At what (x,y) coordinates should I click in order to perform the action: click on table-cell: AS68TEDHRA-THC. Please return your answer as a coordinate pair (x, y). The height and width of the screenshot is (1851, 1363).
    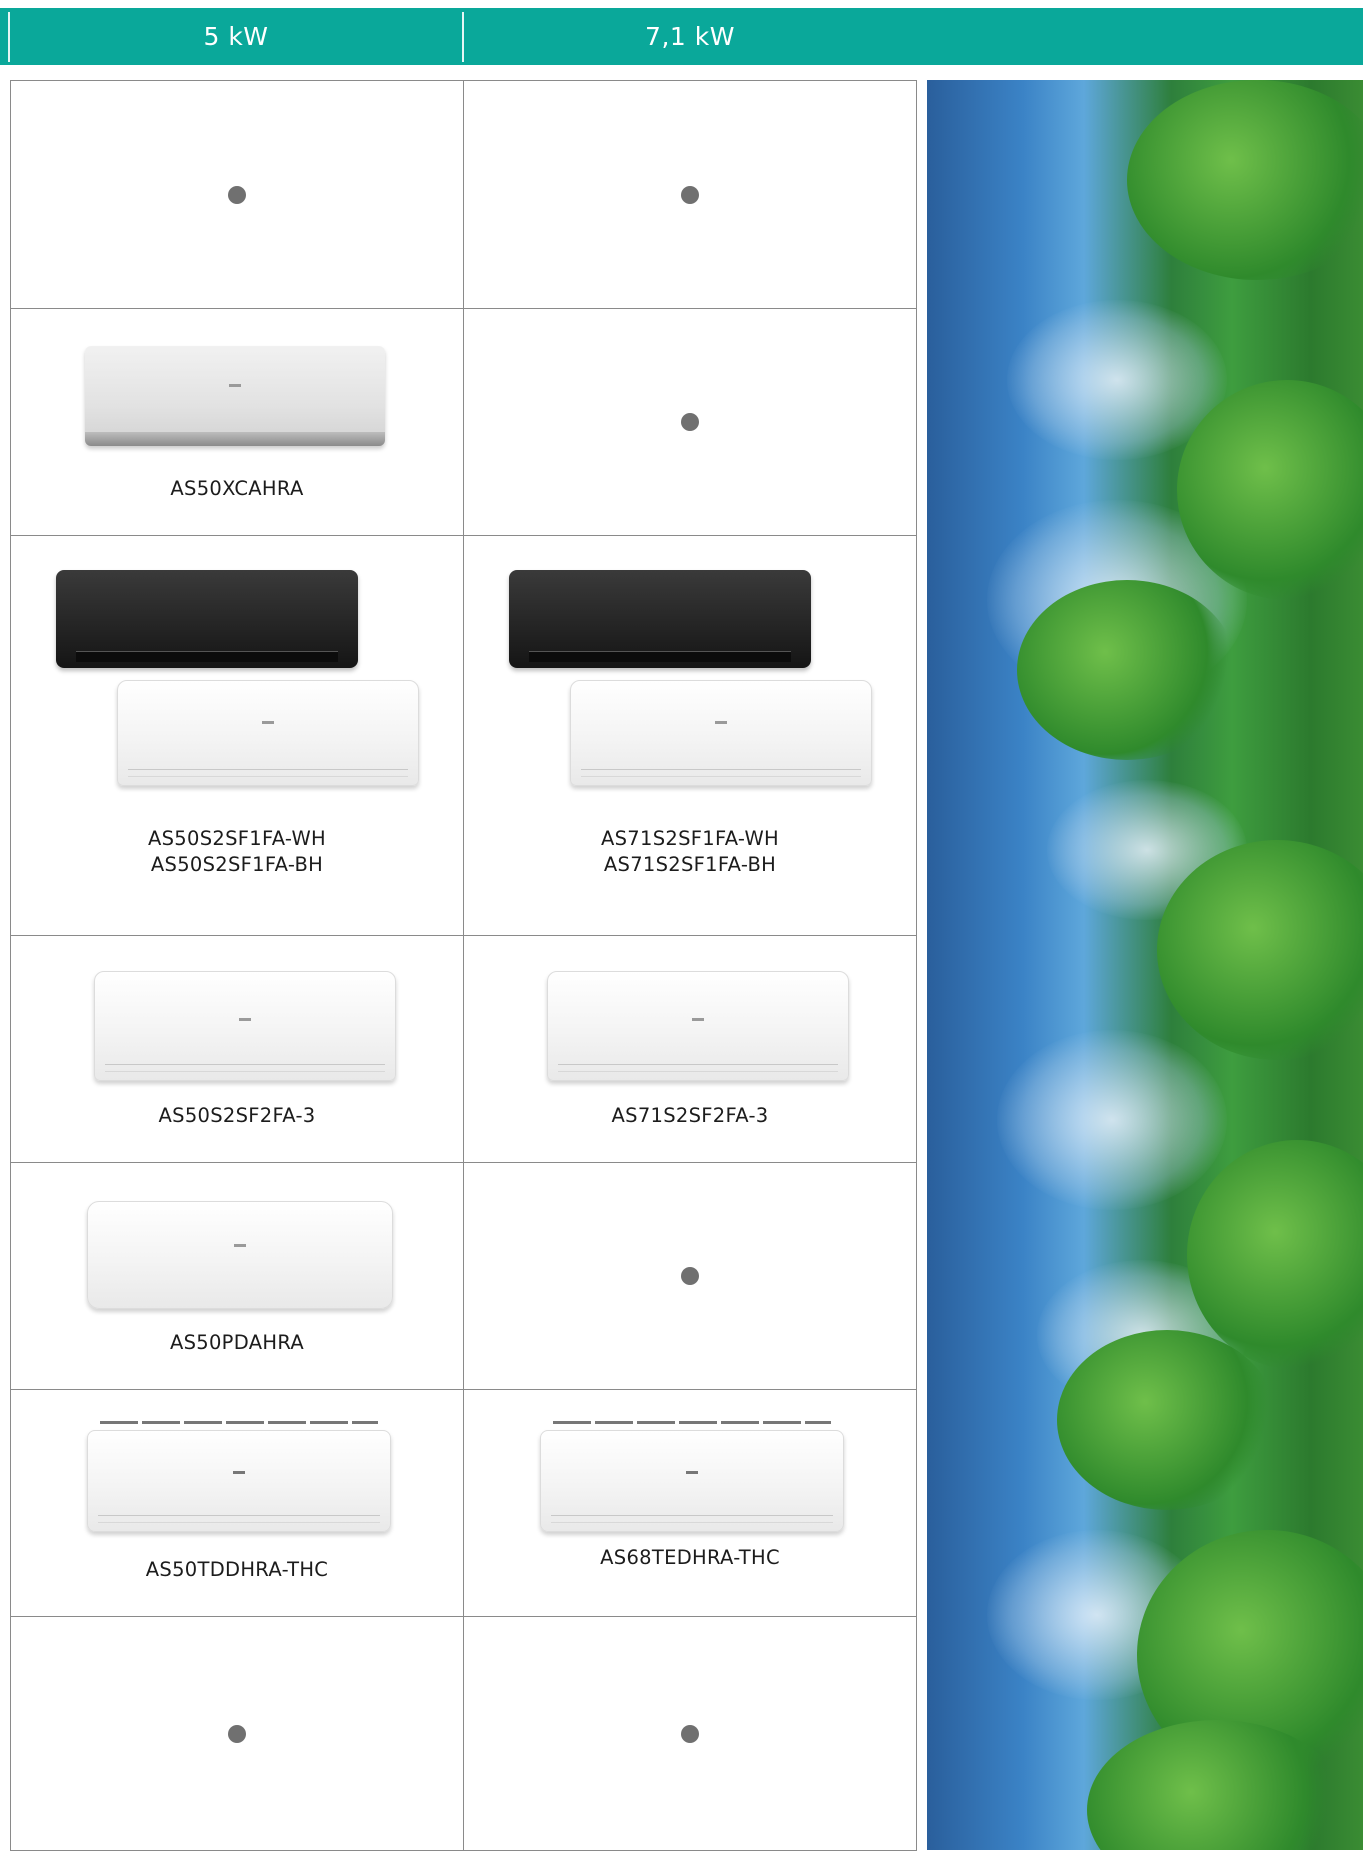
    Looking at the image, I should click on (690, 1503).